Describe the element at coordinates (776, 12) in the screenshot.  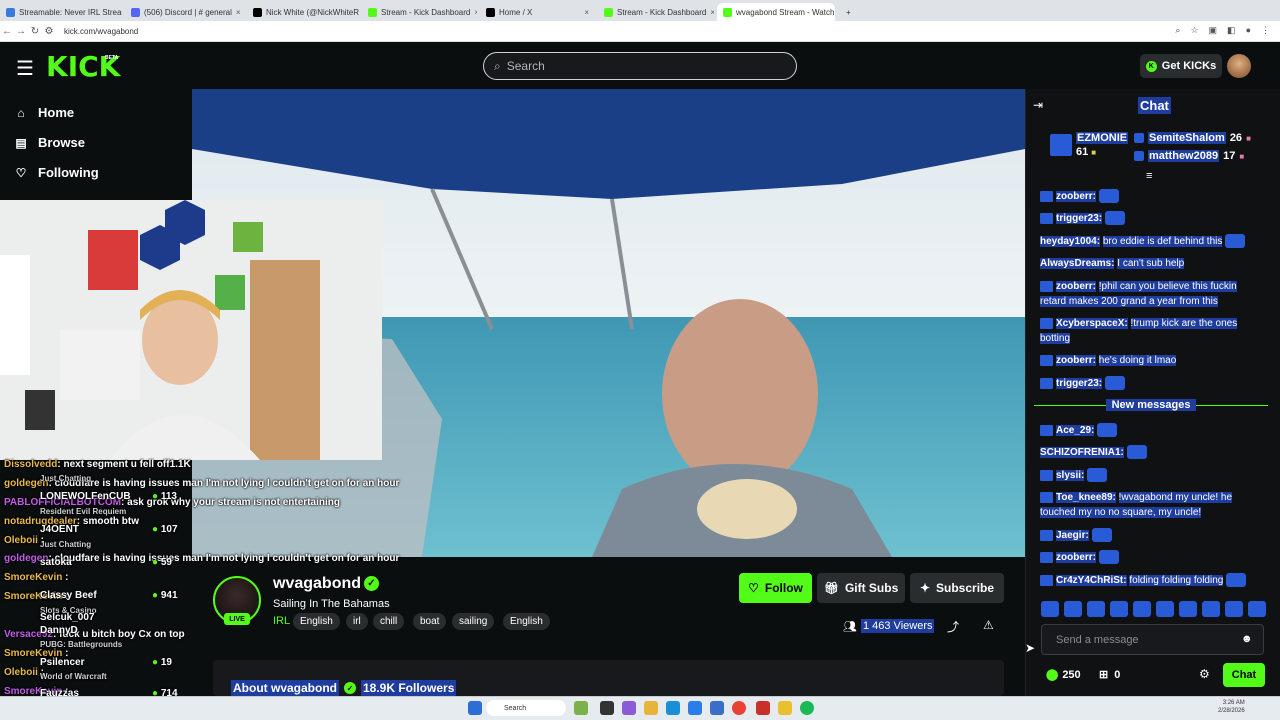
I see `browser-tab: wvagabond Stream - Watch Live×` at that location.